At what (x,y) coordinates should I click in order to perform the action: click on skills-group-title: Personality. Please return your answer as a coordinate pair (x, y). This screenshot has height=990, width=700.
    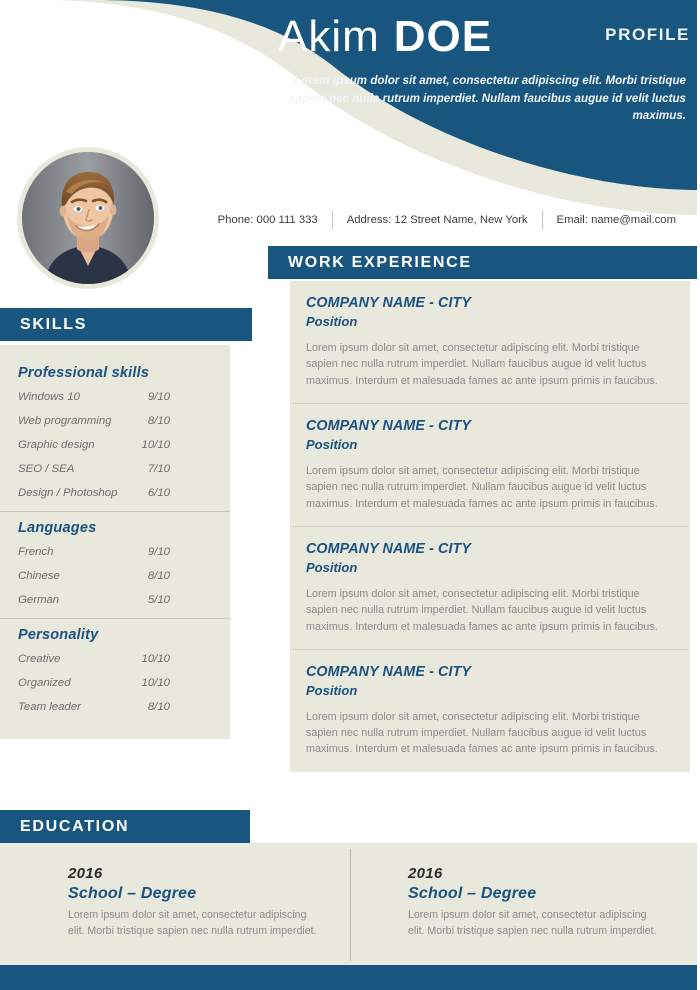
    Looking at the image, I should click on (58, 635).